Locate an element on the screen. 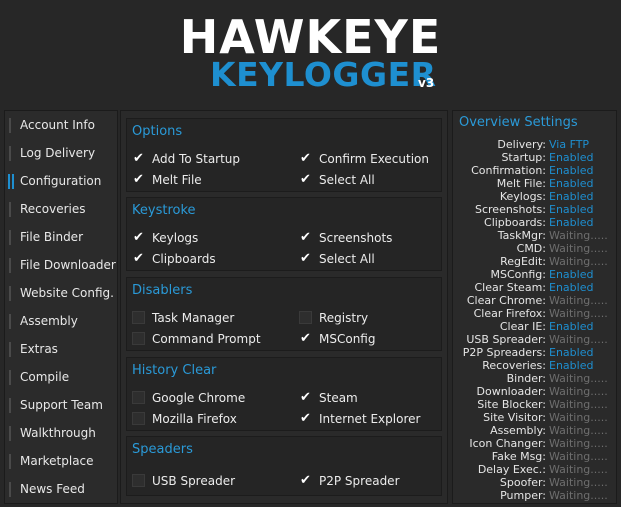  overview-key: Clipboards: is located at coordinates (515, 222).